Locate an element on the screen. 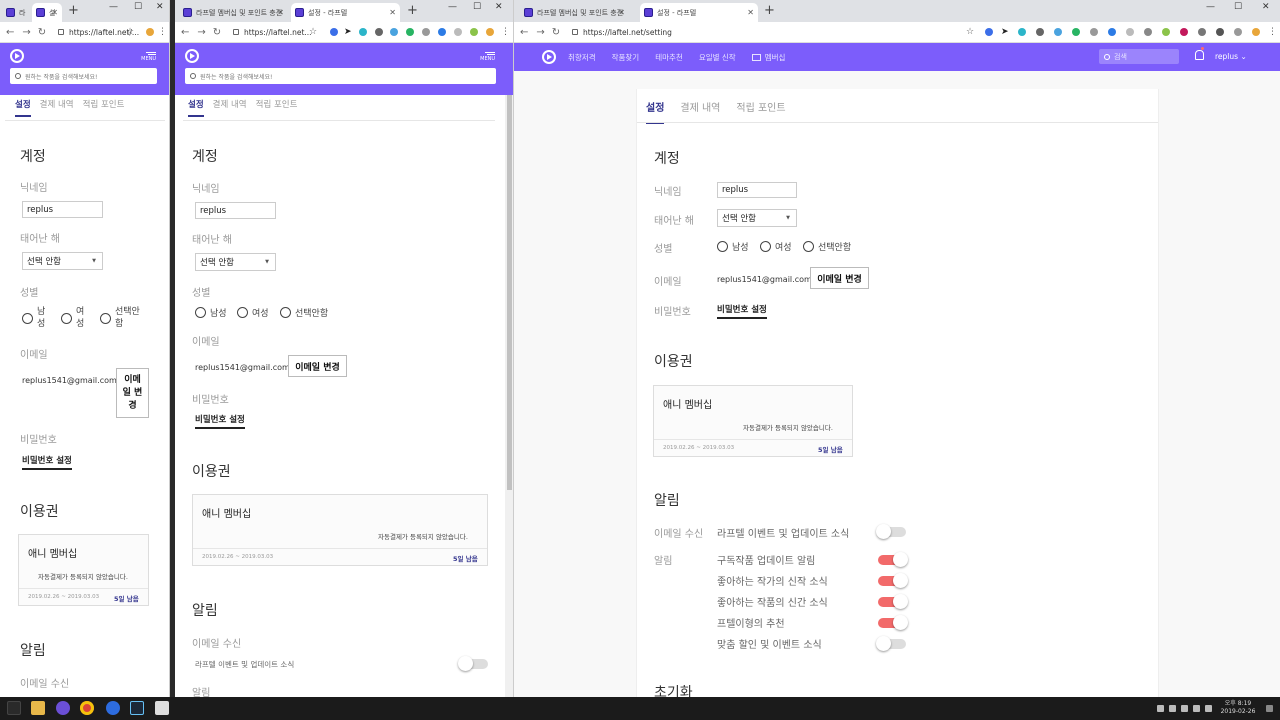  scrollbar is located at coordinates (509, 396).